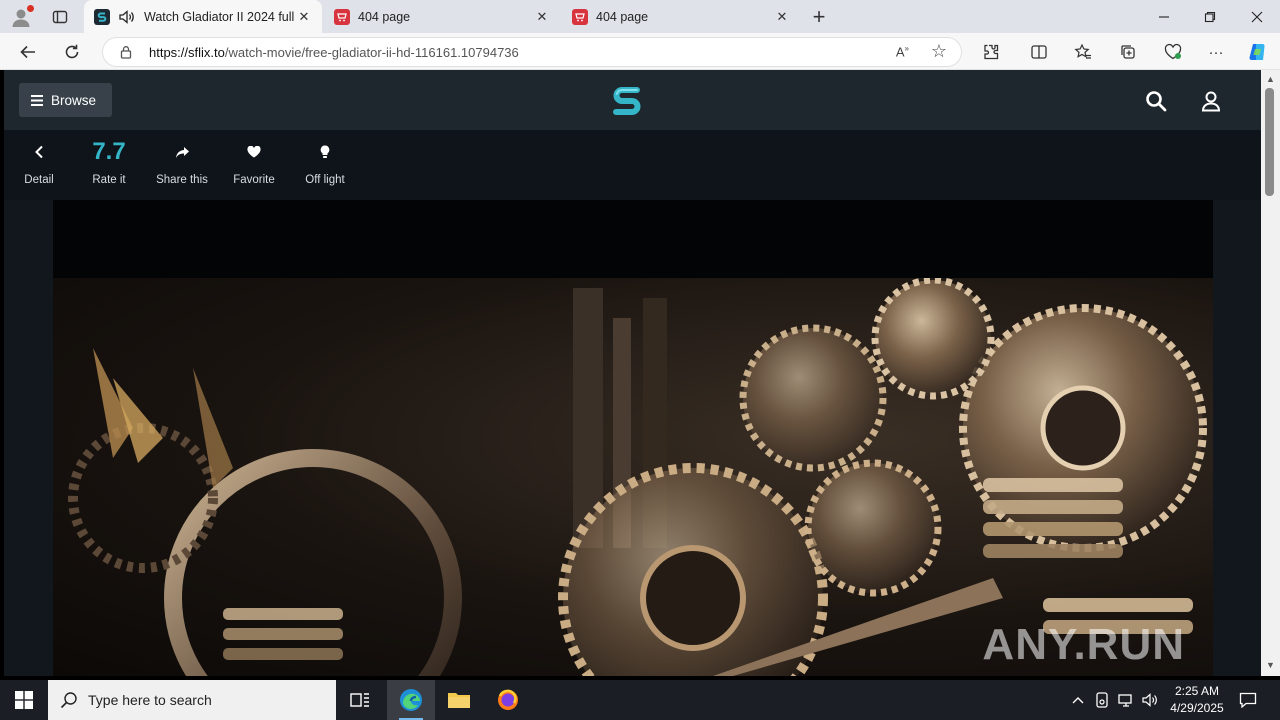 The image size is (1280, 720). What do you see at coordinates (126, 52) in the screenshot?
I see `lock-icon` at bounding box center [126, 52].